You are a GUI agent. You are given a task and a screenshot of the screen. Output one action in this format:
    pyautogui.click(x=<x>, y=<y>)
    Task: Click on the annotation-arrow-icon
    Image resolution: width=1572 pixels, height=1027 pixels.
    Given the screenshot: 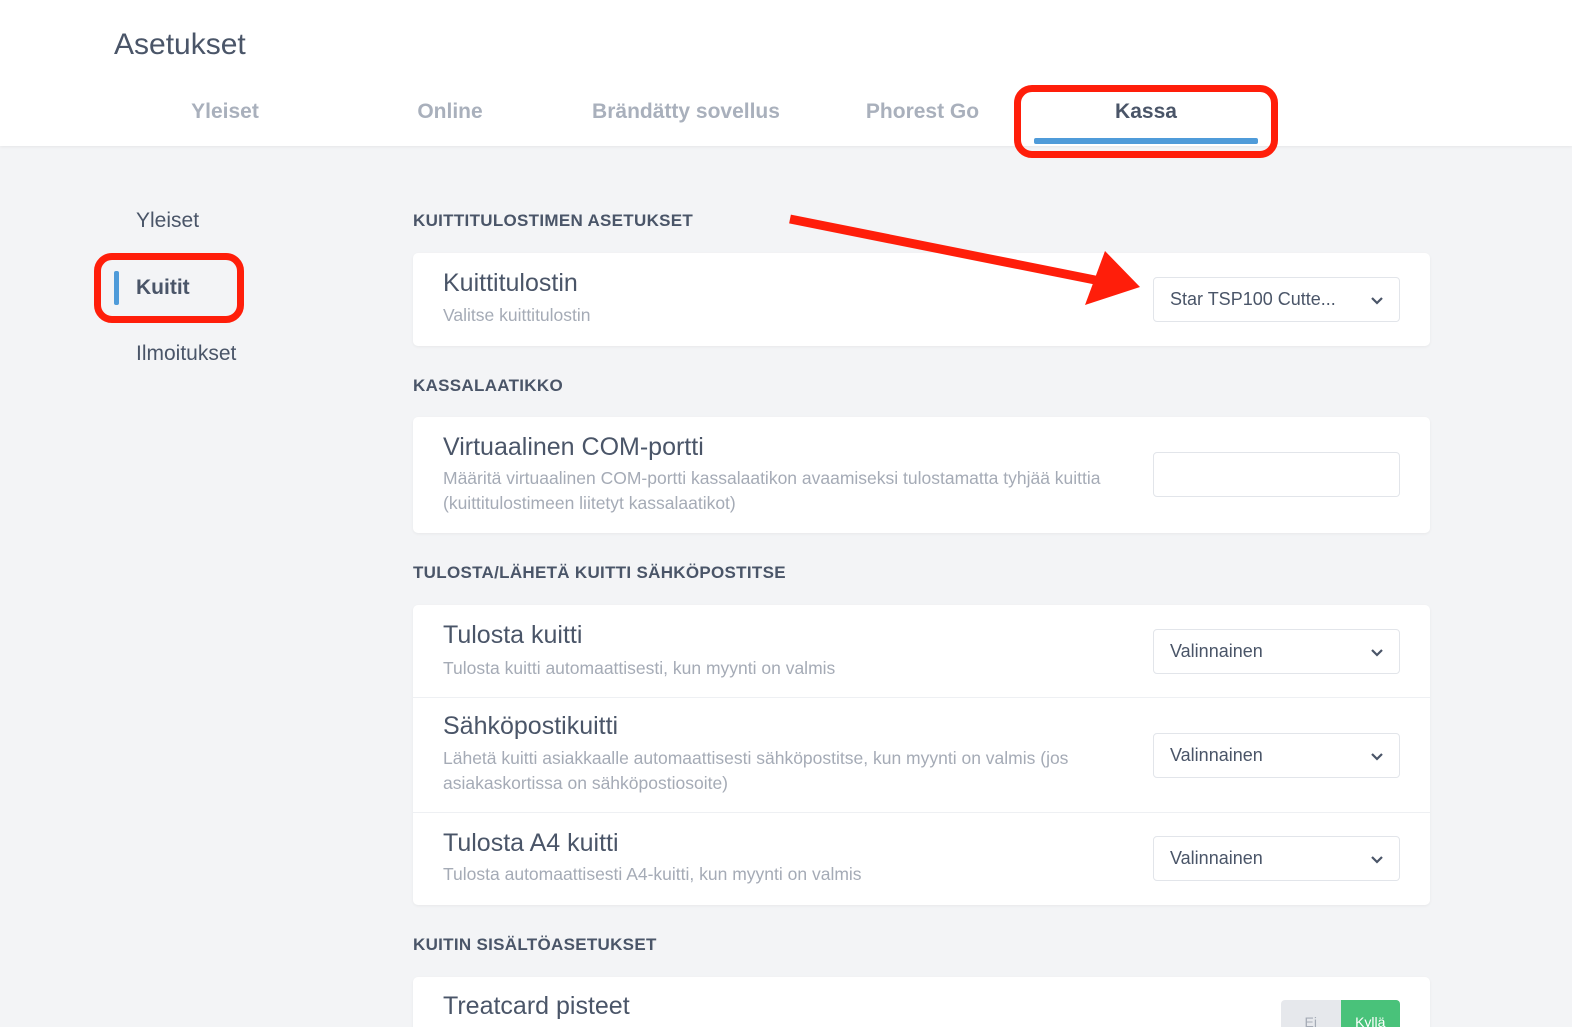 What is the action you would take?
    pyautogui.click(x=964, y=259)
    